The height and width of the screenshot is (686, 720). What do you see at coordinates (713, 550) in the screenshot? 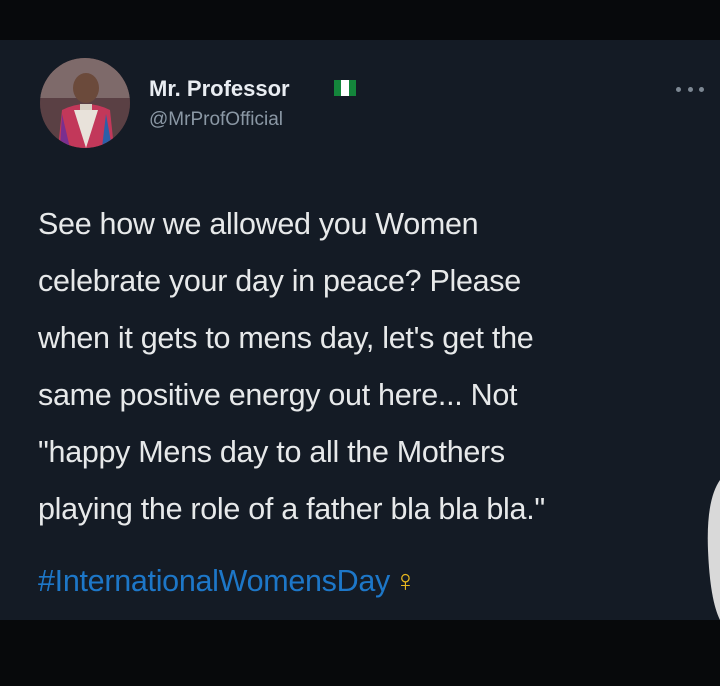
I see `page-curl-edge` at bounding box center [713, 550].